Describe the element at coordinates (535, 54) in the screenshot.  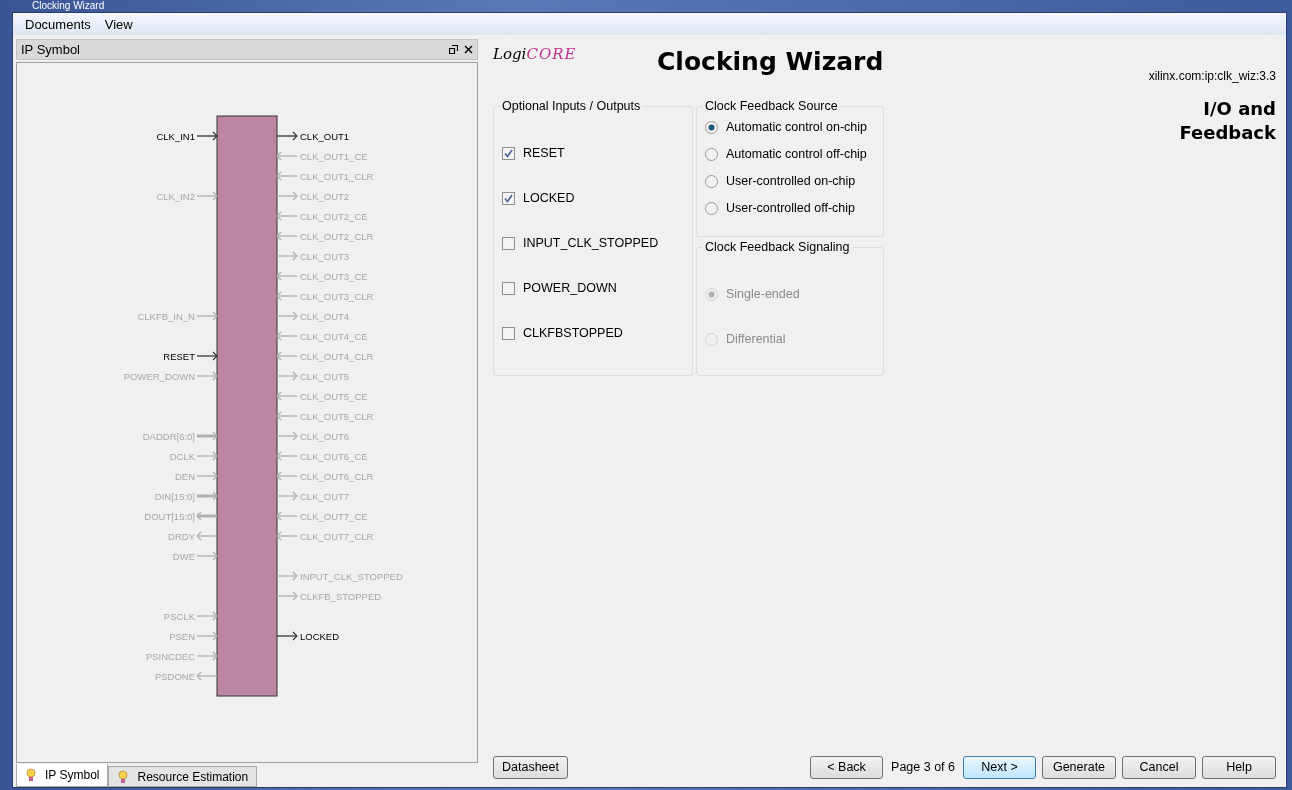
I see `logo: LogiCORE` at that location.